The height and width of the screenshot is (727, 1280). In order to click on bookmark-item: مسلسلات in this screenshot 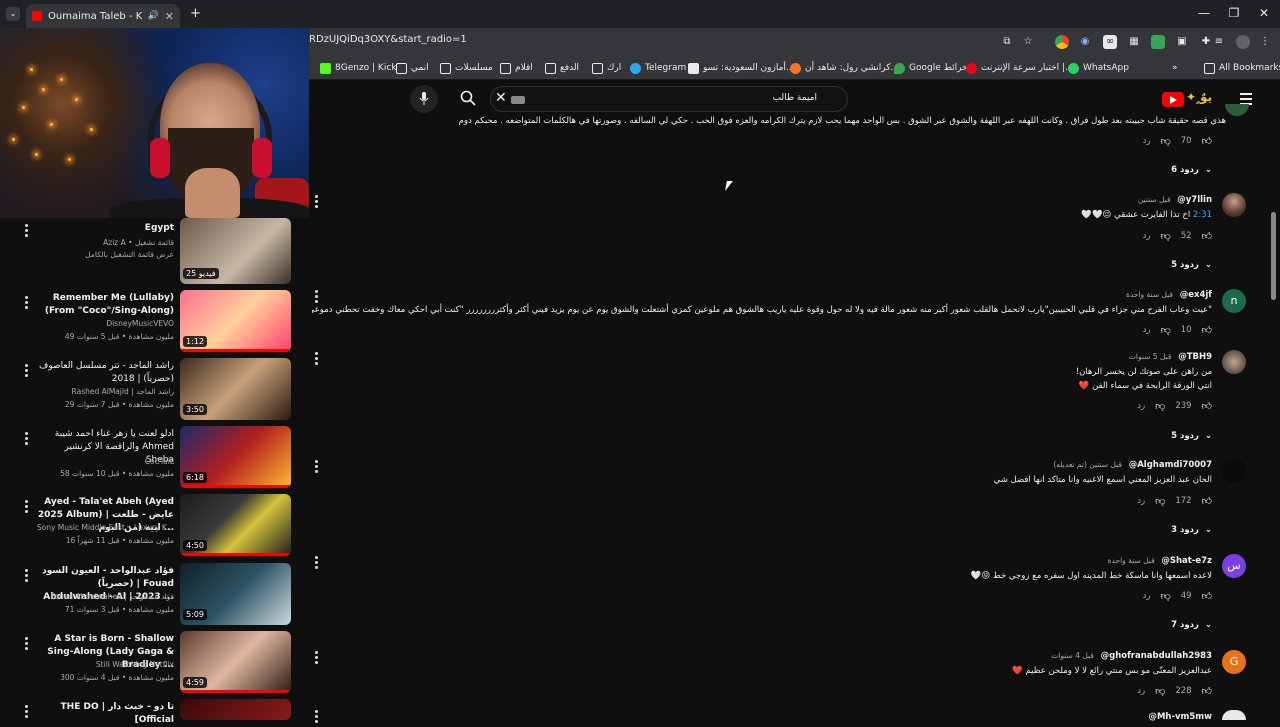, I will do `click(466, 68)`.